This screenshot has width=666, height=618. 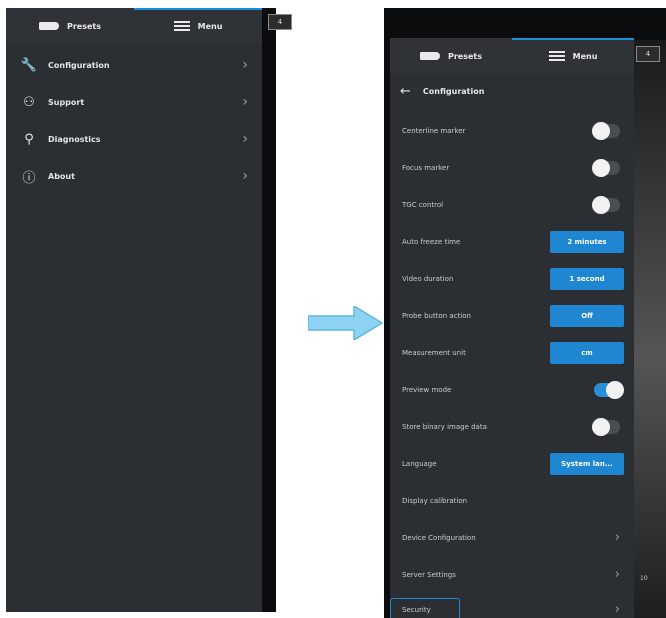 I want to click on setting-label: Video duration, so click(x=428, y=278).